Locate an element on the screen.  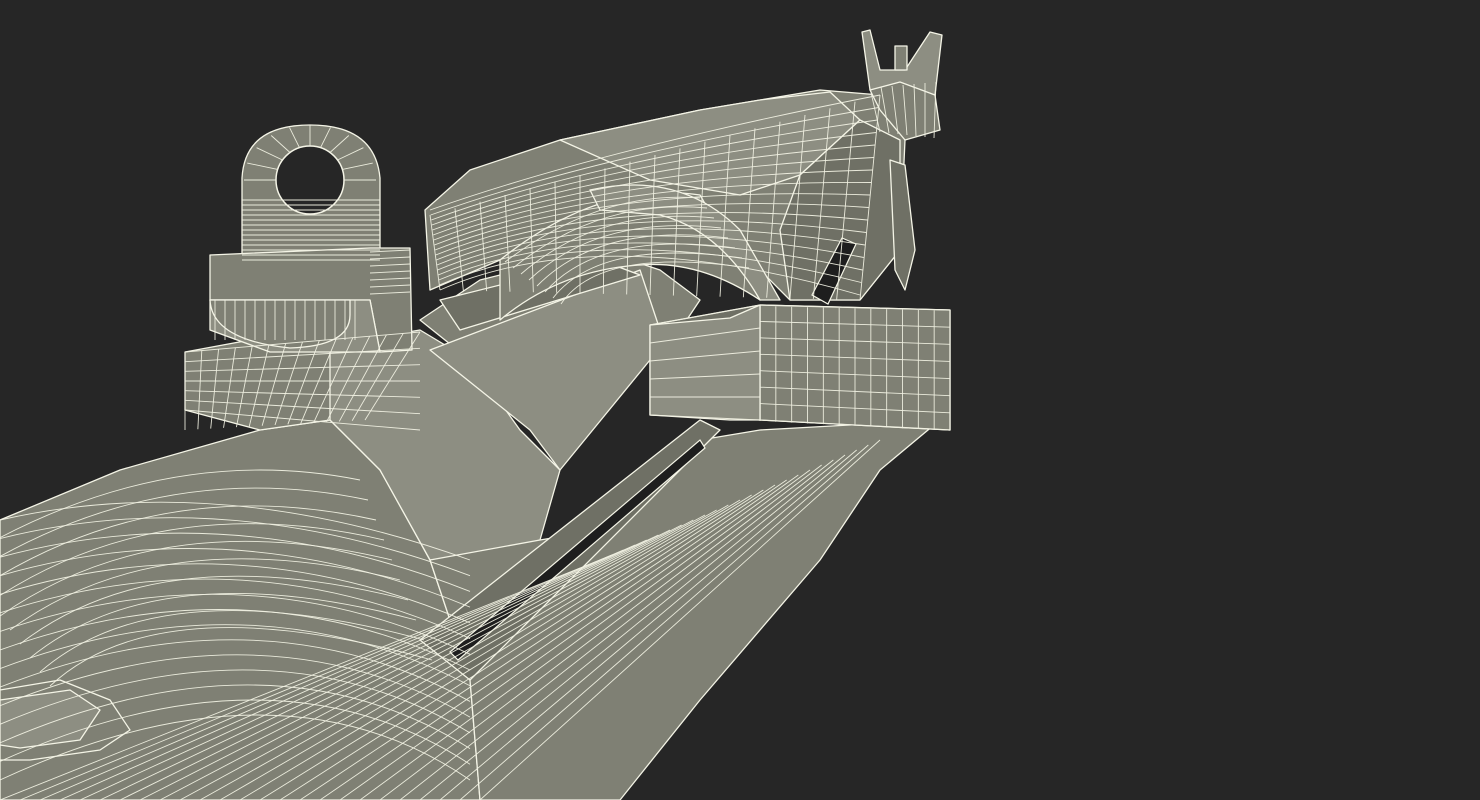
front-sight-block is located at coordinates (800, 367).